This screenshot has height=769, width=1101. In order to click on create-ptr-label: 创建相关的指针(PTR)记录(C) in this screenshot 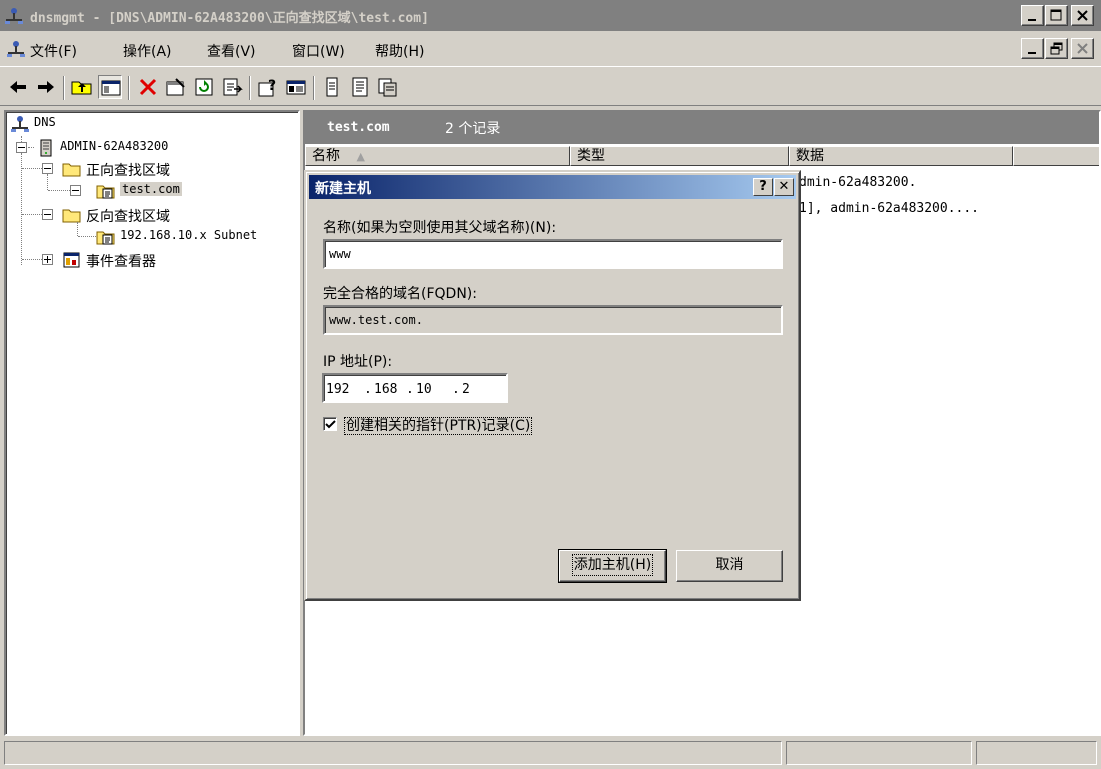, I will do `click(438, 425)`.